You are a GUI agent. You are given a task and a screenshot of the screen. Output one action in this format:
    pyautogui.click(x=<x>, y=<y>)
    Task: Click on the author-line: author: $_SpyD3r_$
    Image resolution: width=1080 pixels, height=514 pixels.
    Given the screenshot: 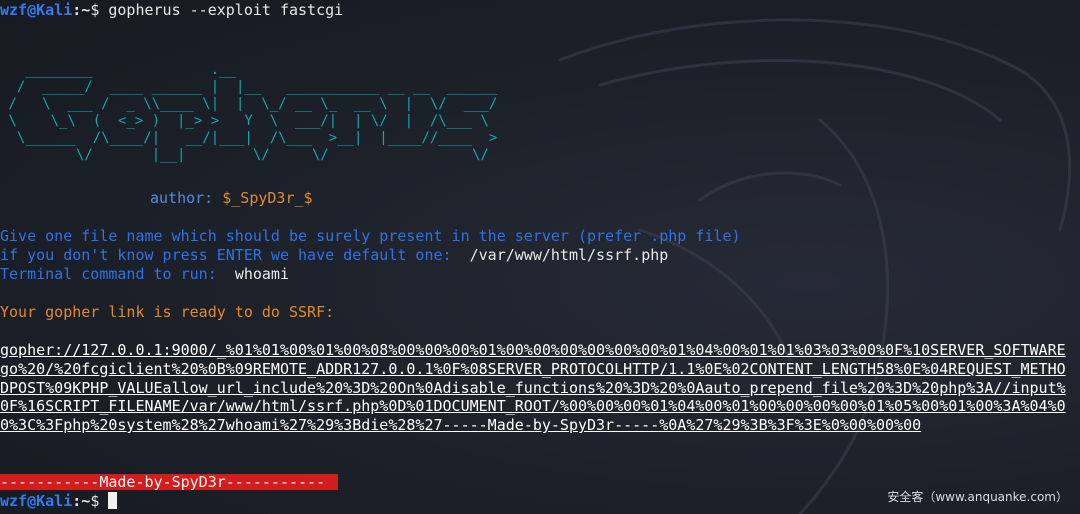 What is the action you would take?
    pyautogui.click(x=231, y=198)
    